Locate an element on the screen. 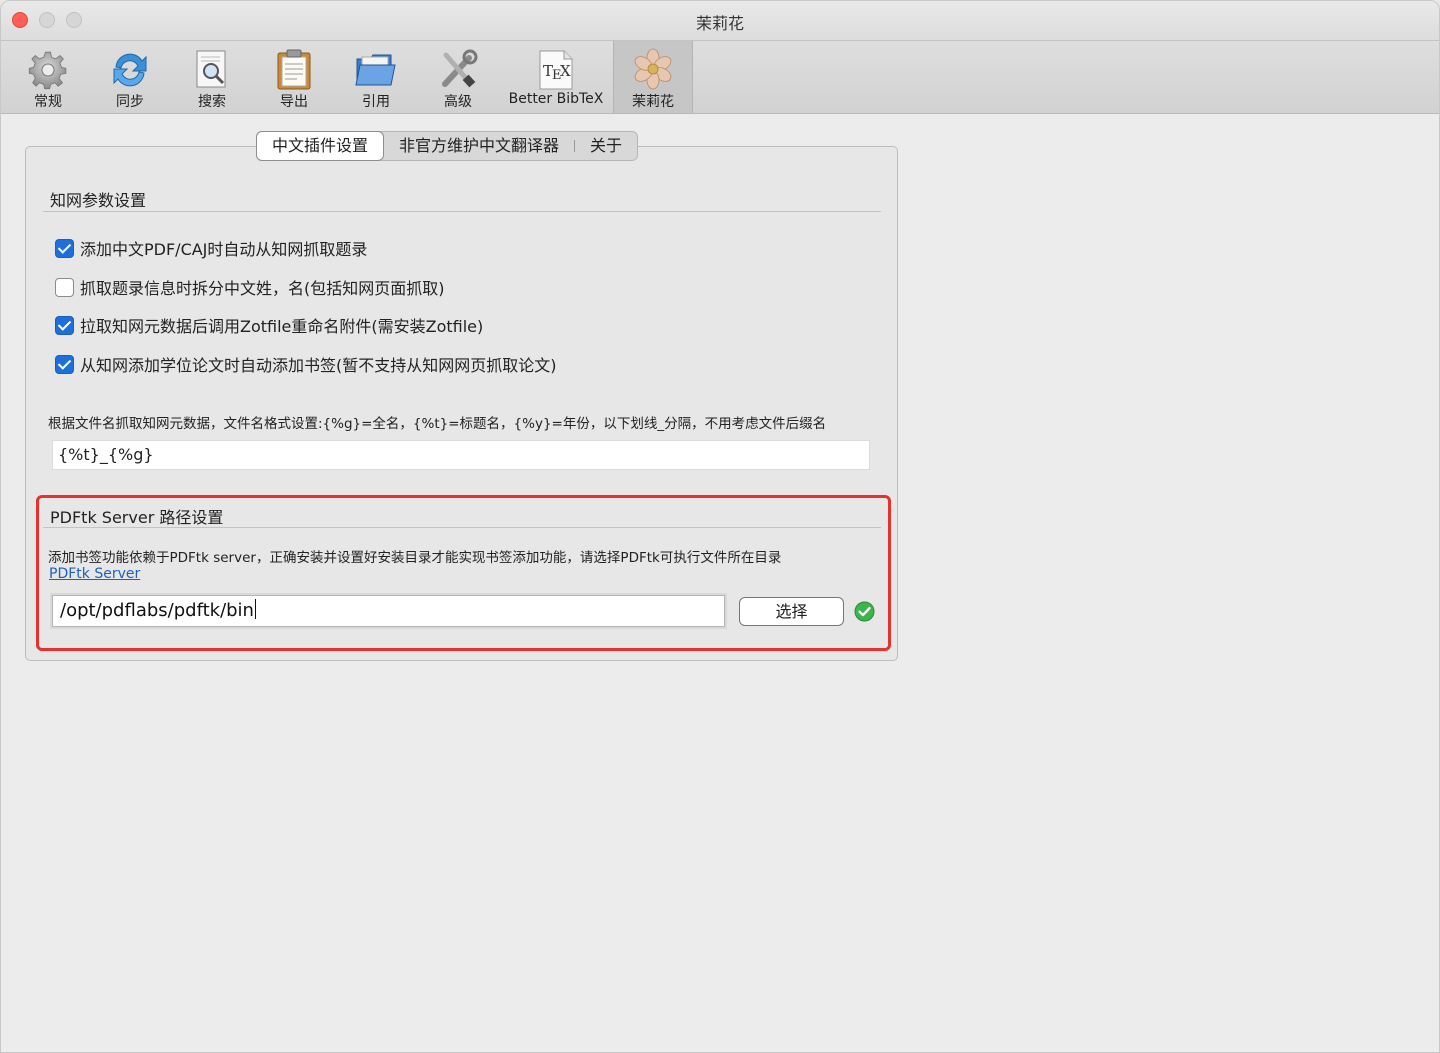 Image resolution: width=1440 pixels, height=1053 pixels. toolbar-item-better-bibtex: T E X Better BibTeX is located at coordinates (556, 77).